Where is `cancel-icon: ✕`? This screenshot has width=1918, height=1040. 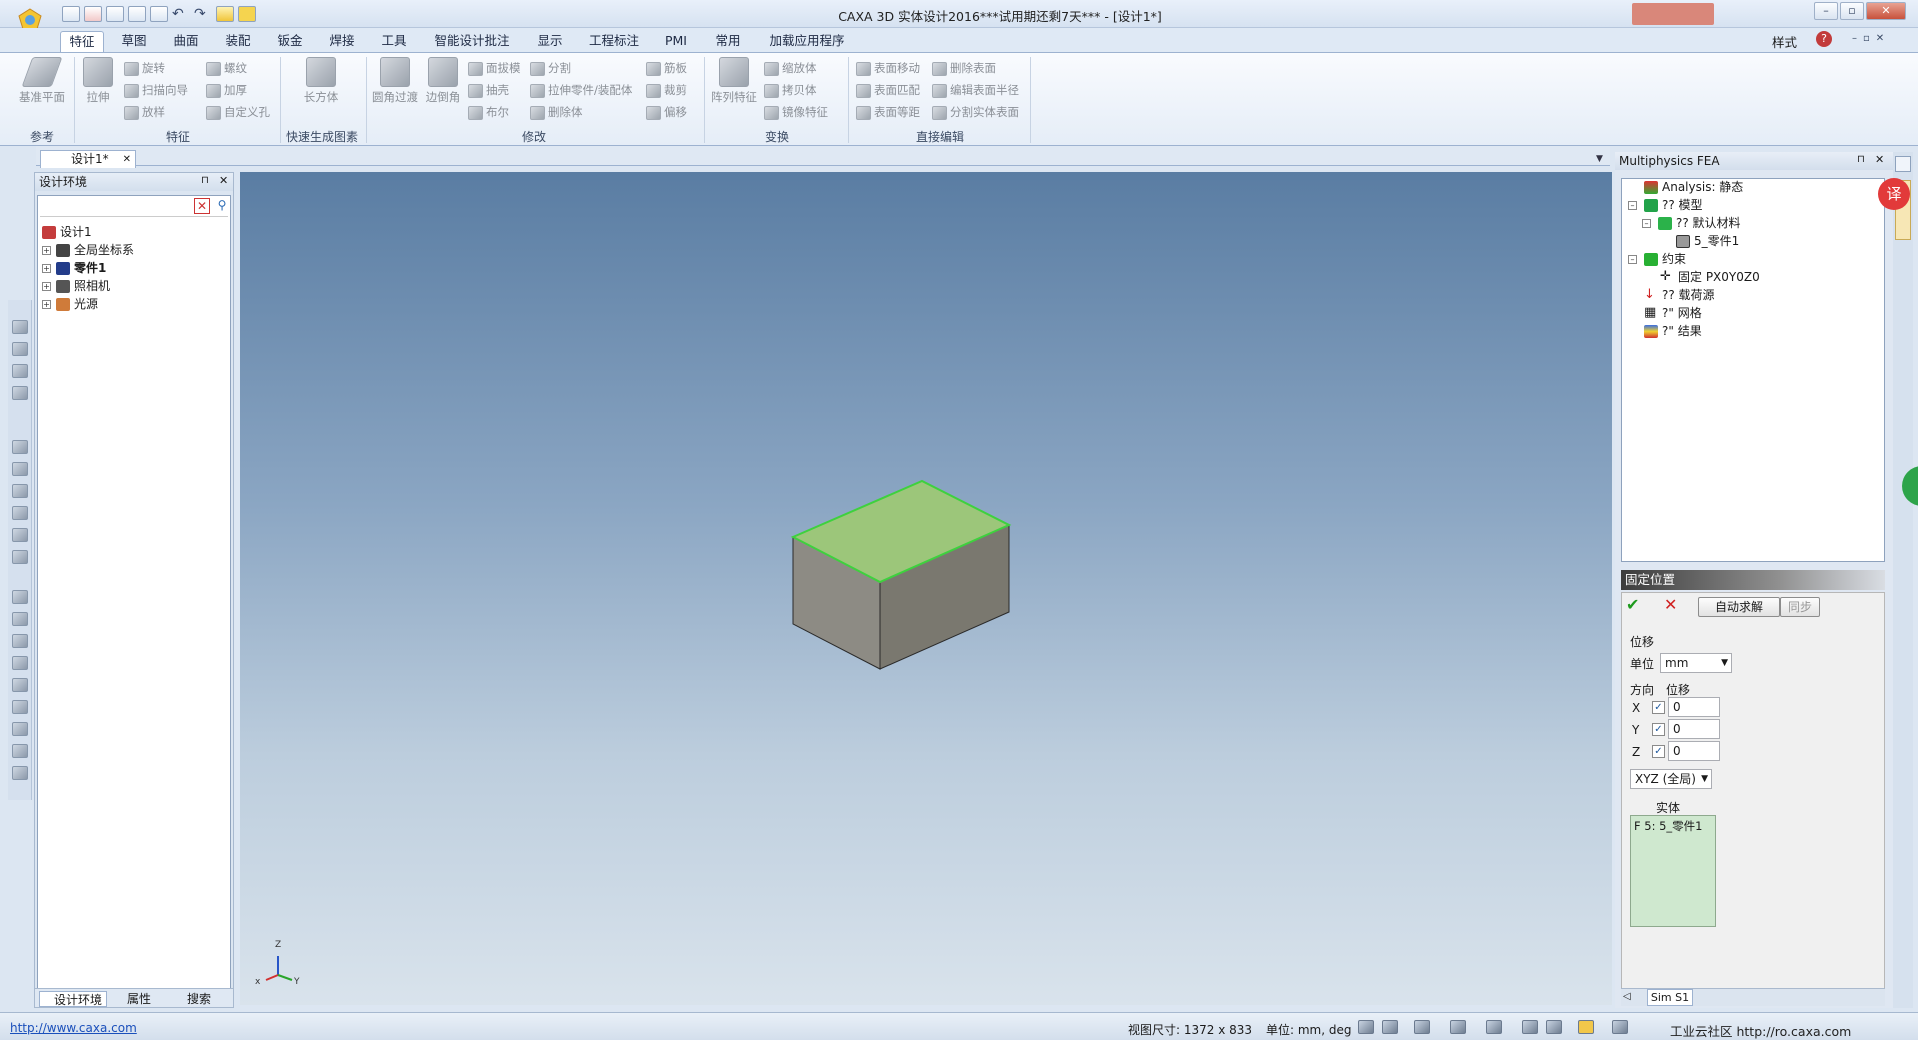 cancel-icon: ✕ is located at coordinates (1670, 604).